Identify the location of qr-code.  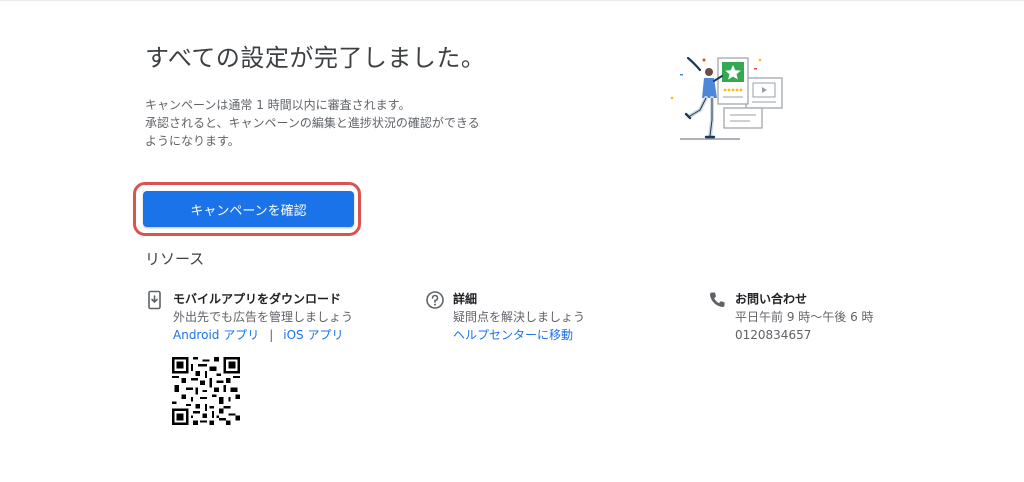
(206, 391).